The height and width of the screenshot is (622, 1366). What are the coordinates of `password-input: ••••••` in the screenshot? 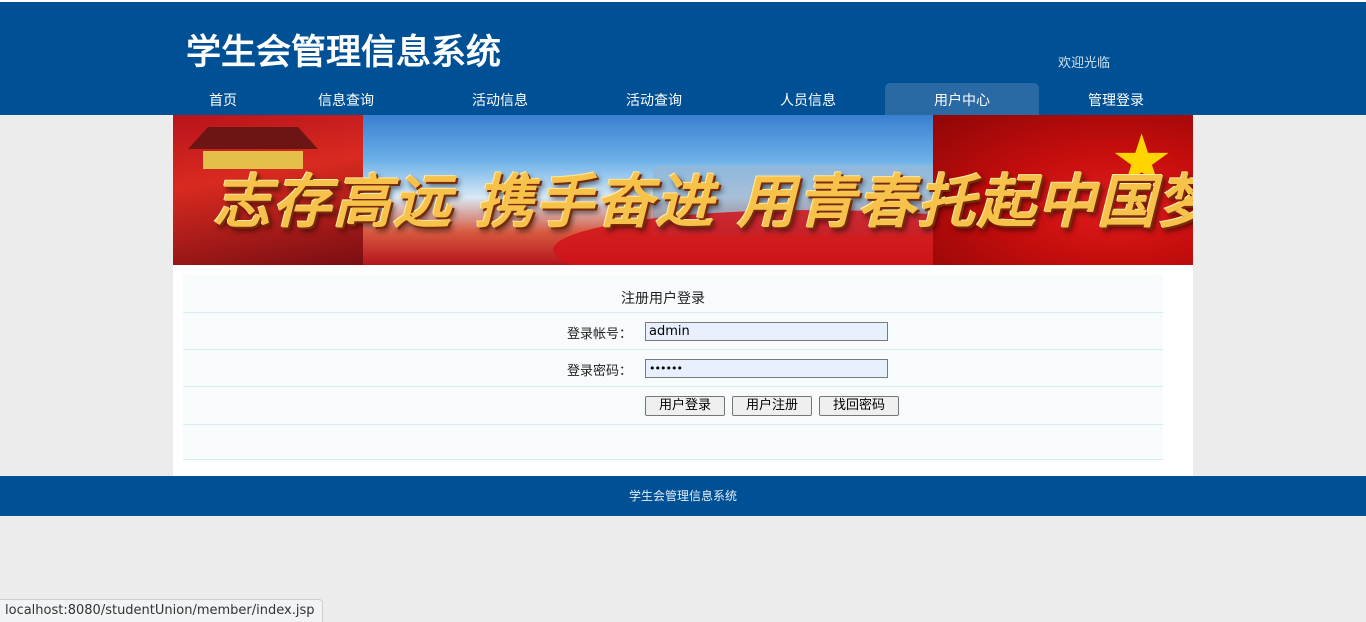 It's located at (766, 368).